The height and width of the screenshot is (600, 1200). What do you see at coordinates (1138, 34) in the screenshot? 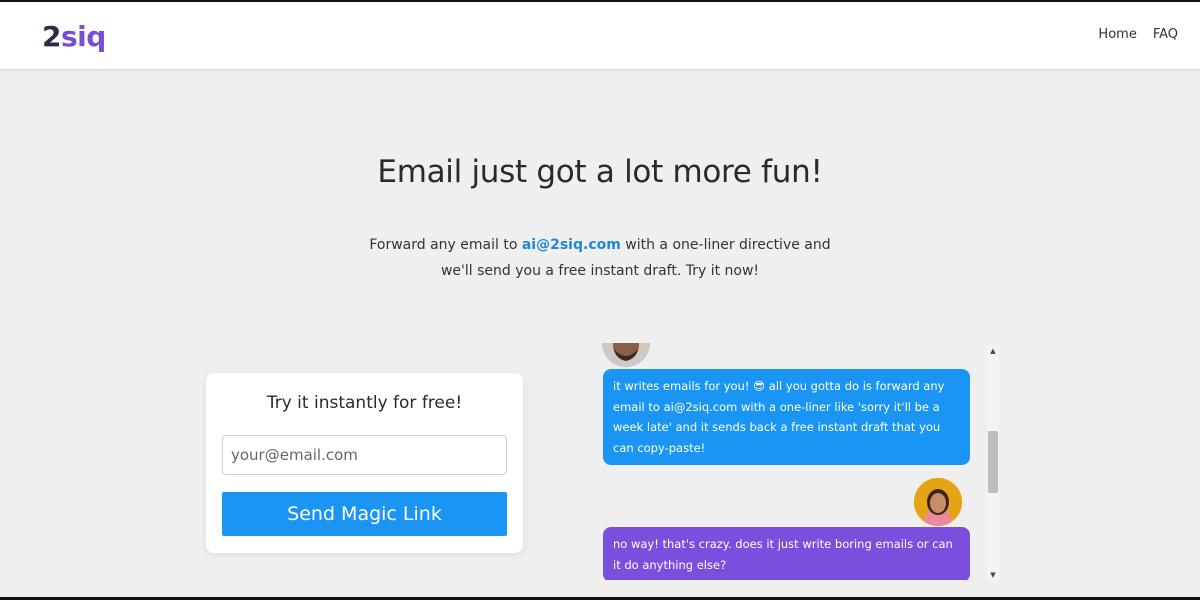
I see `main-nav: Home FAQ` at bounding box center [1138, 34].